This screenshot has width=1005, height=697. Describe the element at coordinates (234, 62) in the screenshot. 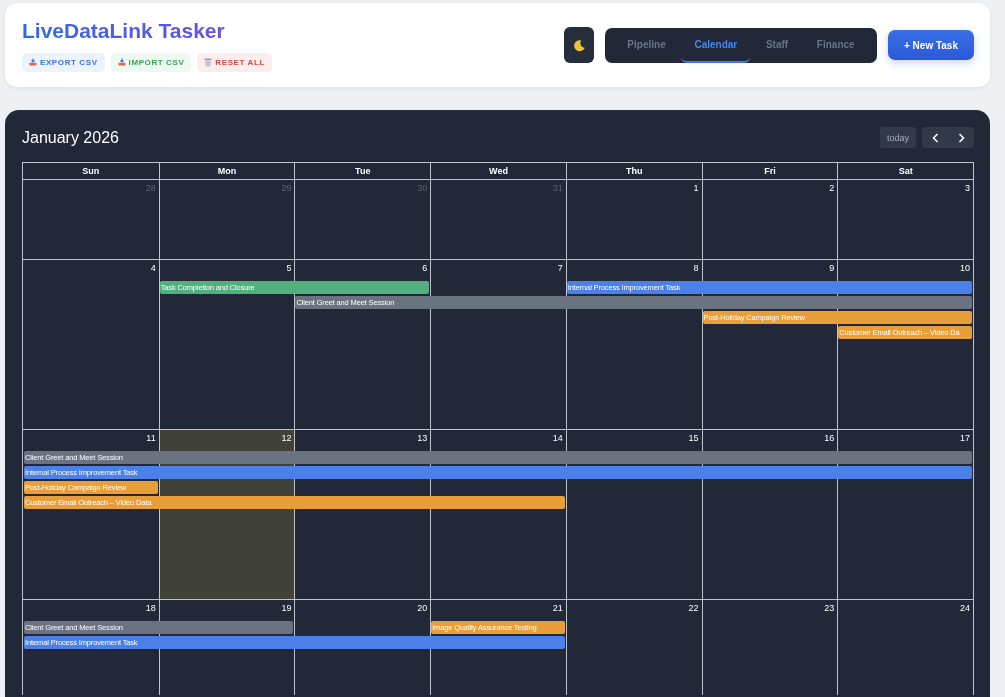

I see `reset-button: RESET ALL` at that location.